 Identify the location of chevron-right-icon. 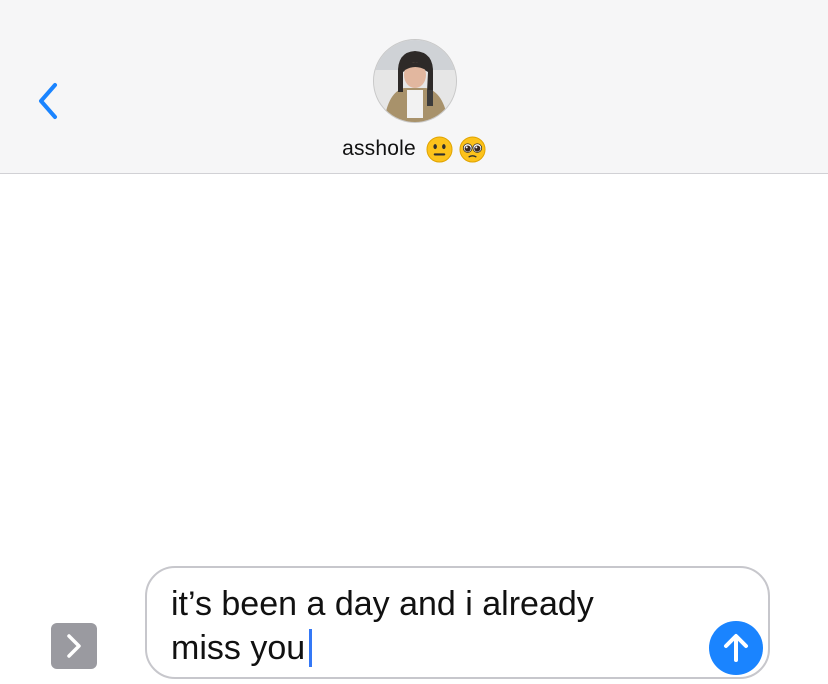
(74, 646).